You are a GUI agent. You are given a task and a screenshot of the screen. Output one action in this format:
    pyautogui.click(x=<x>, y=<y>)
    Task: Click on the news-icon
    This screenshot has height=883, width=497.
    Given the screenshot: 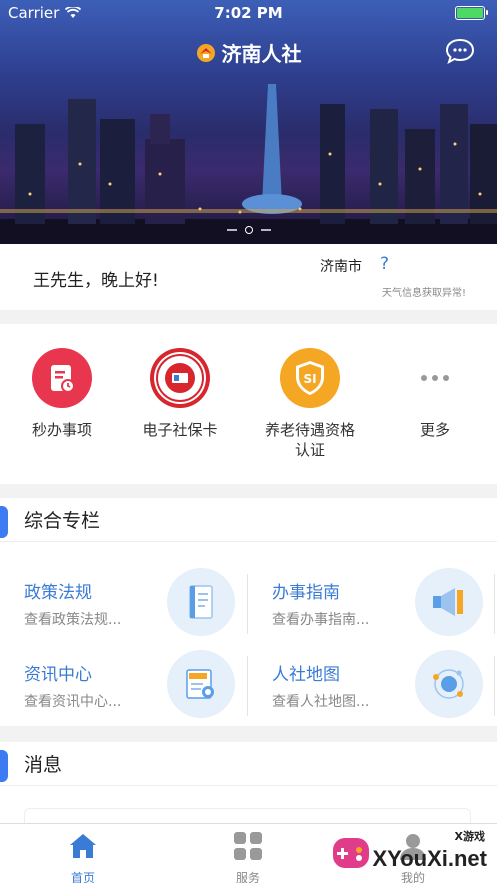 What is the action you would take?
    pyautogui.click(x=201, y=684)
    